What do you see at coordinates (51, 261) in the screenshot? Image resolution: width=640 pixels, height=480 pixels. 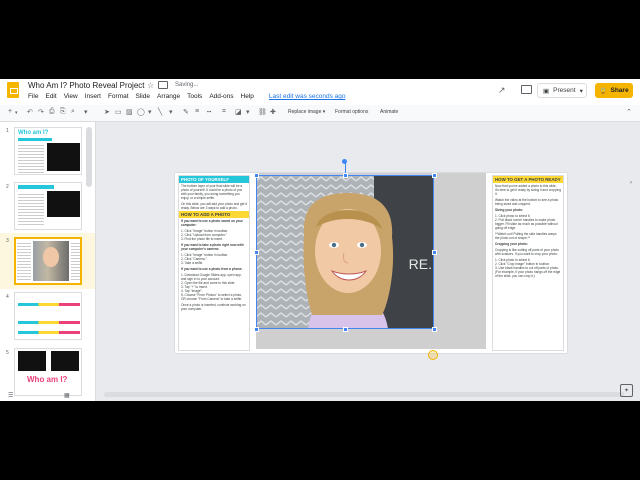 I see `thumb-photo` at bounding box center [51, 261].